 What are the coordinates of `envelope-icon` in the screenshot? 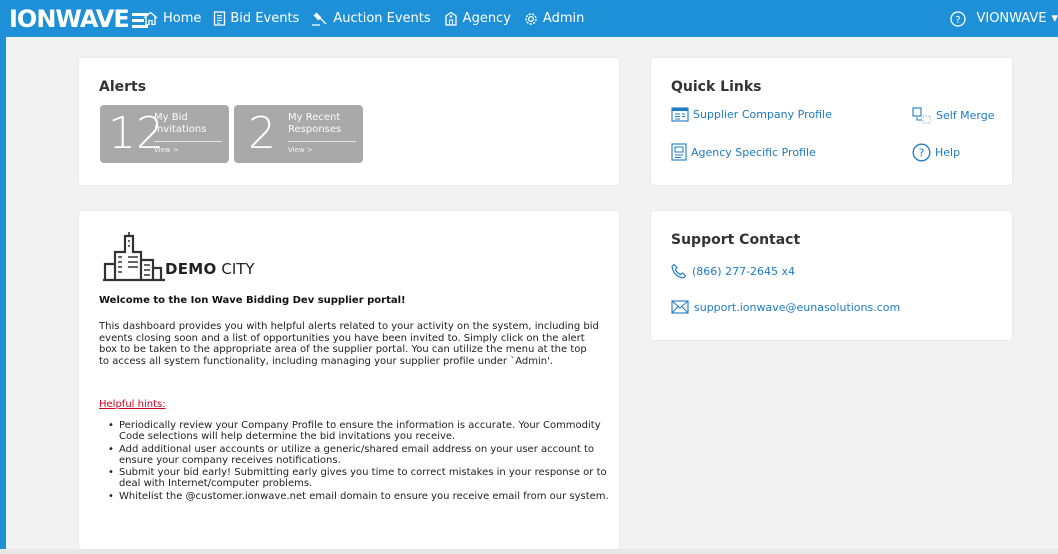 It's located at (680, 307).